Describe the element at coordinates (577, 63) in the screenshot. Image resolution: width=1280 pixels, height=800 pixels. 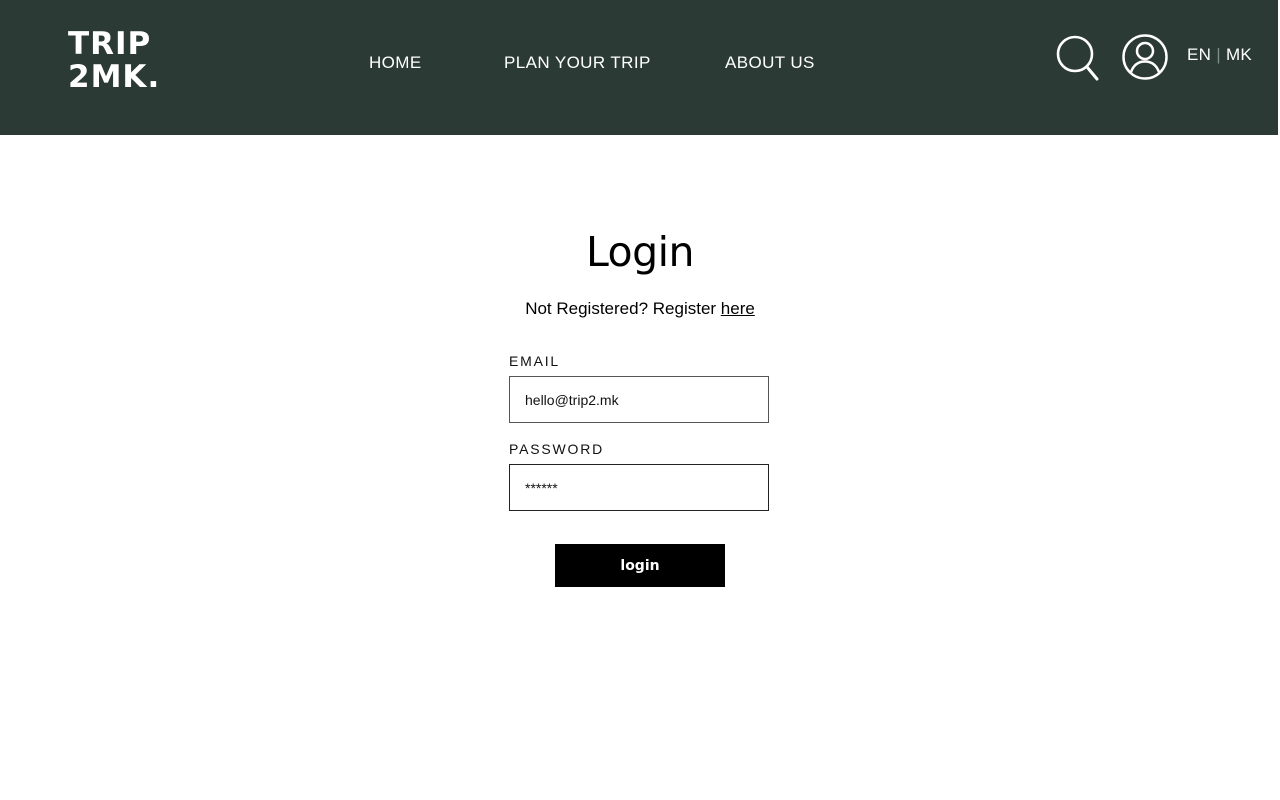
I see `nav-plan-your-trip: PLAN YOUR TRIP` at that location.